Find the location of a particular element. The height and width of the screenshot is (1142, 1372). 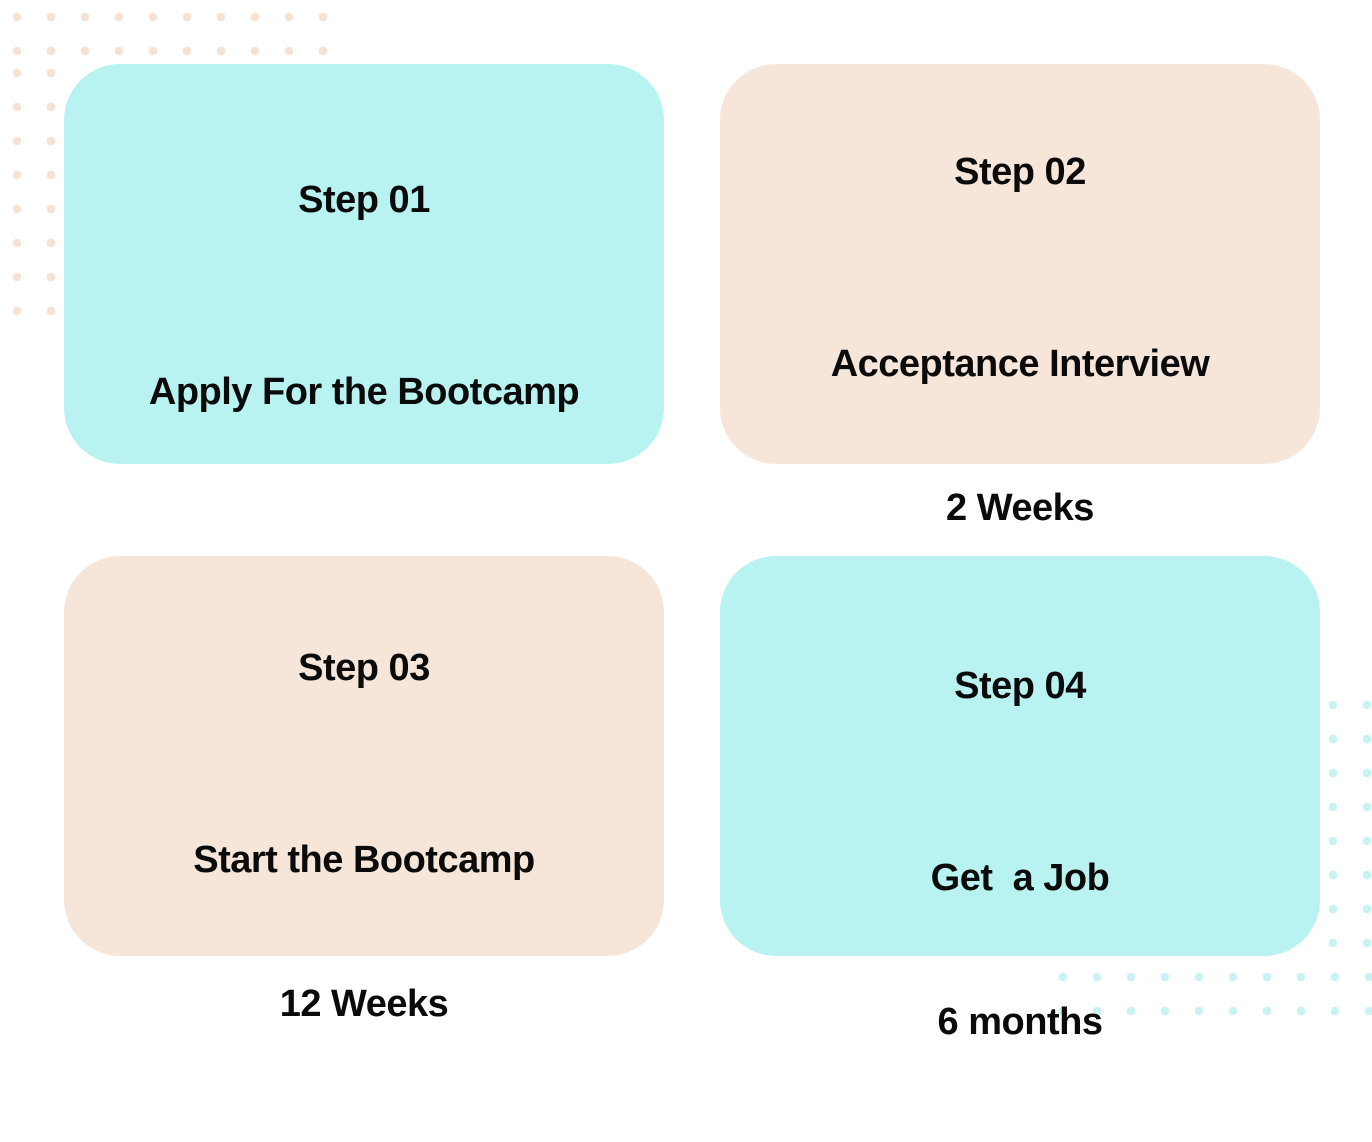

step-label: Step 03 is located at coordinates (364, 668).